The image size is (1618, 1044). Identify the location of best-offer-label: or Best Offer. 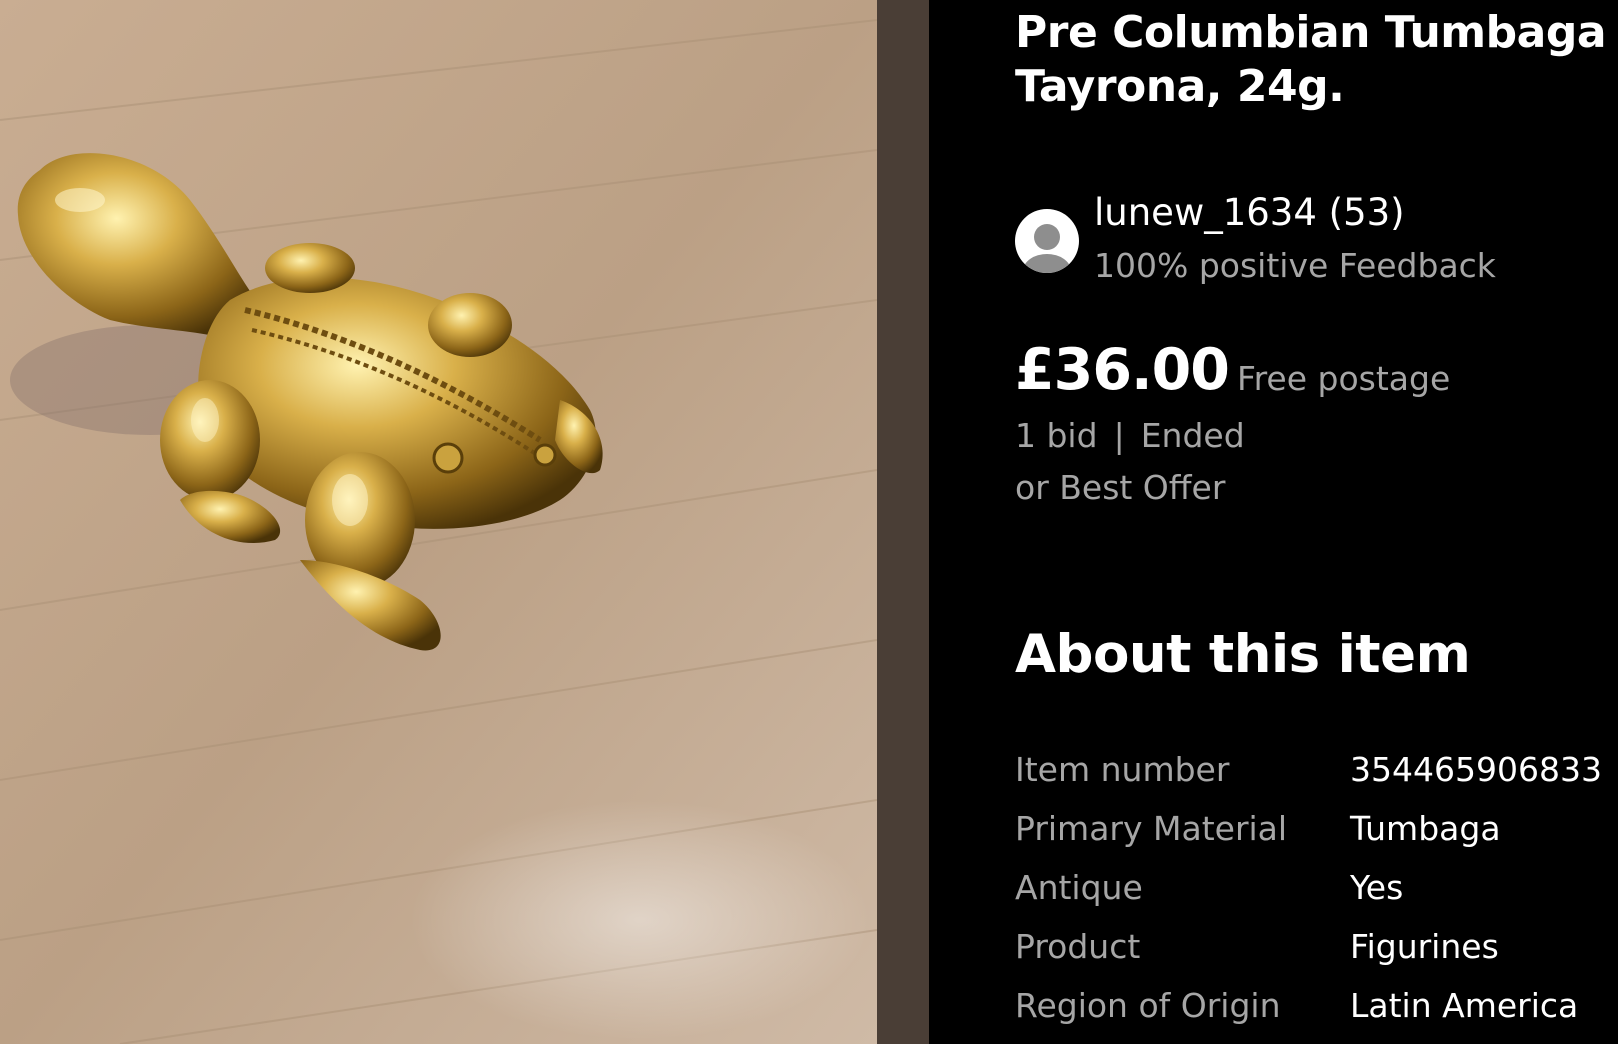
(1120, 487).